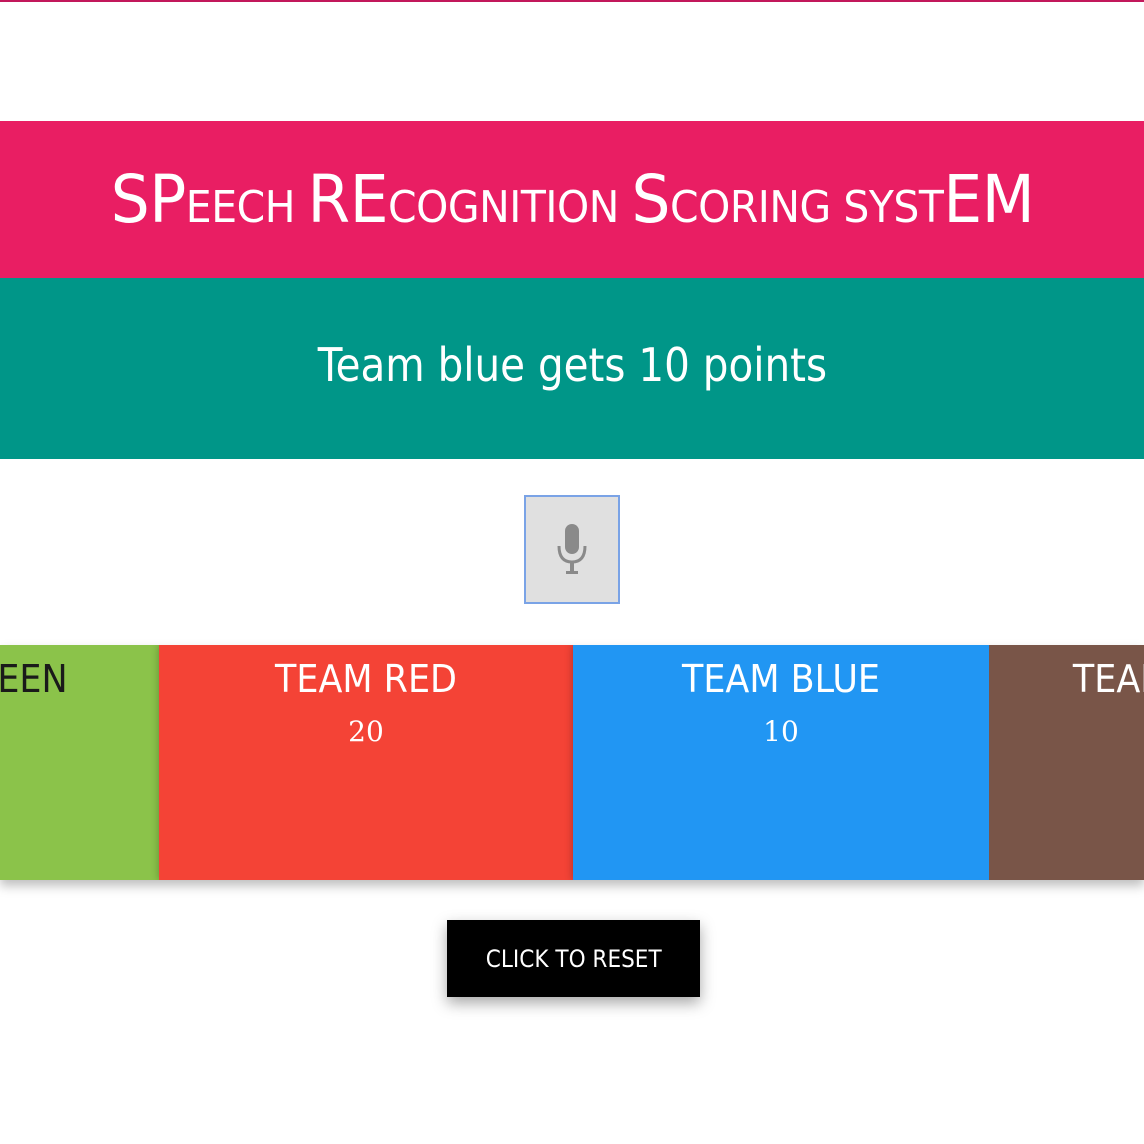 The height and width of the screenshot is (1144, 1144). Describe the element at coordinates (148, 199) in the screenshot. I see `title-part: SP` at that location.